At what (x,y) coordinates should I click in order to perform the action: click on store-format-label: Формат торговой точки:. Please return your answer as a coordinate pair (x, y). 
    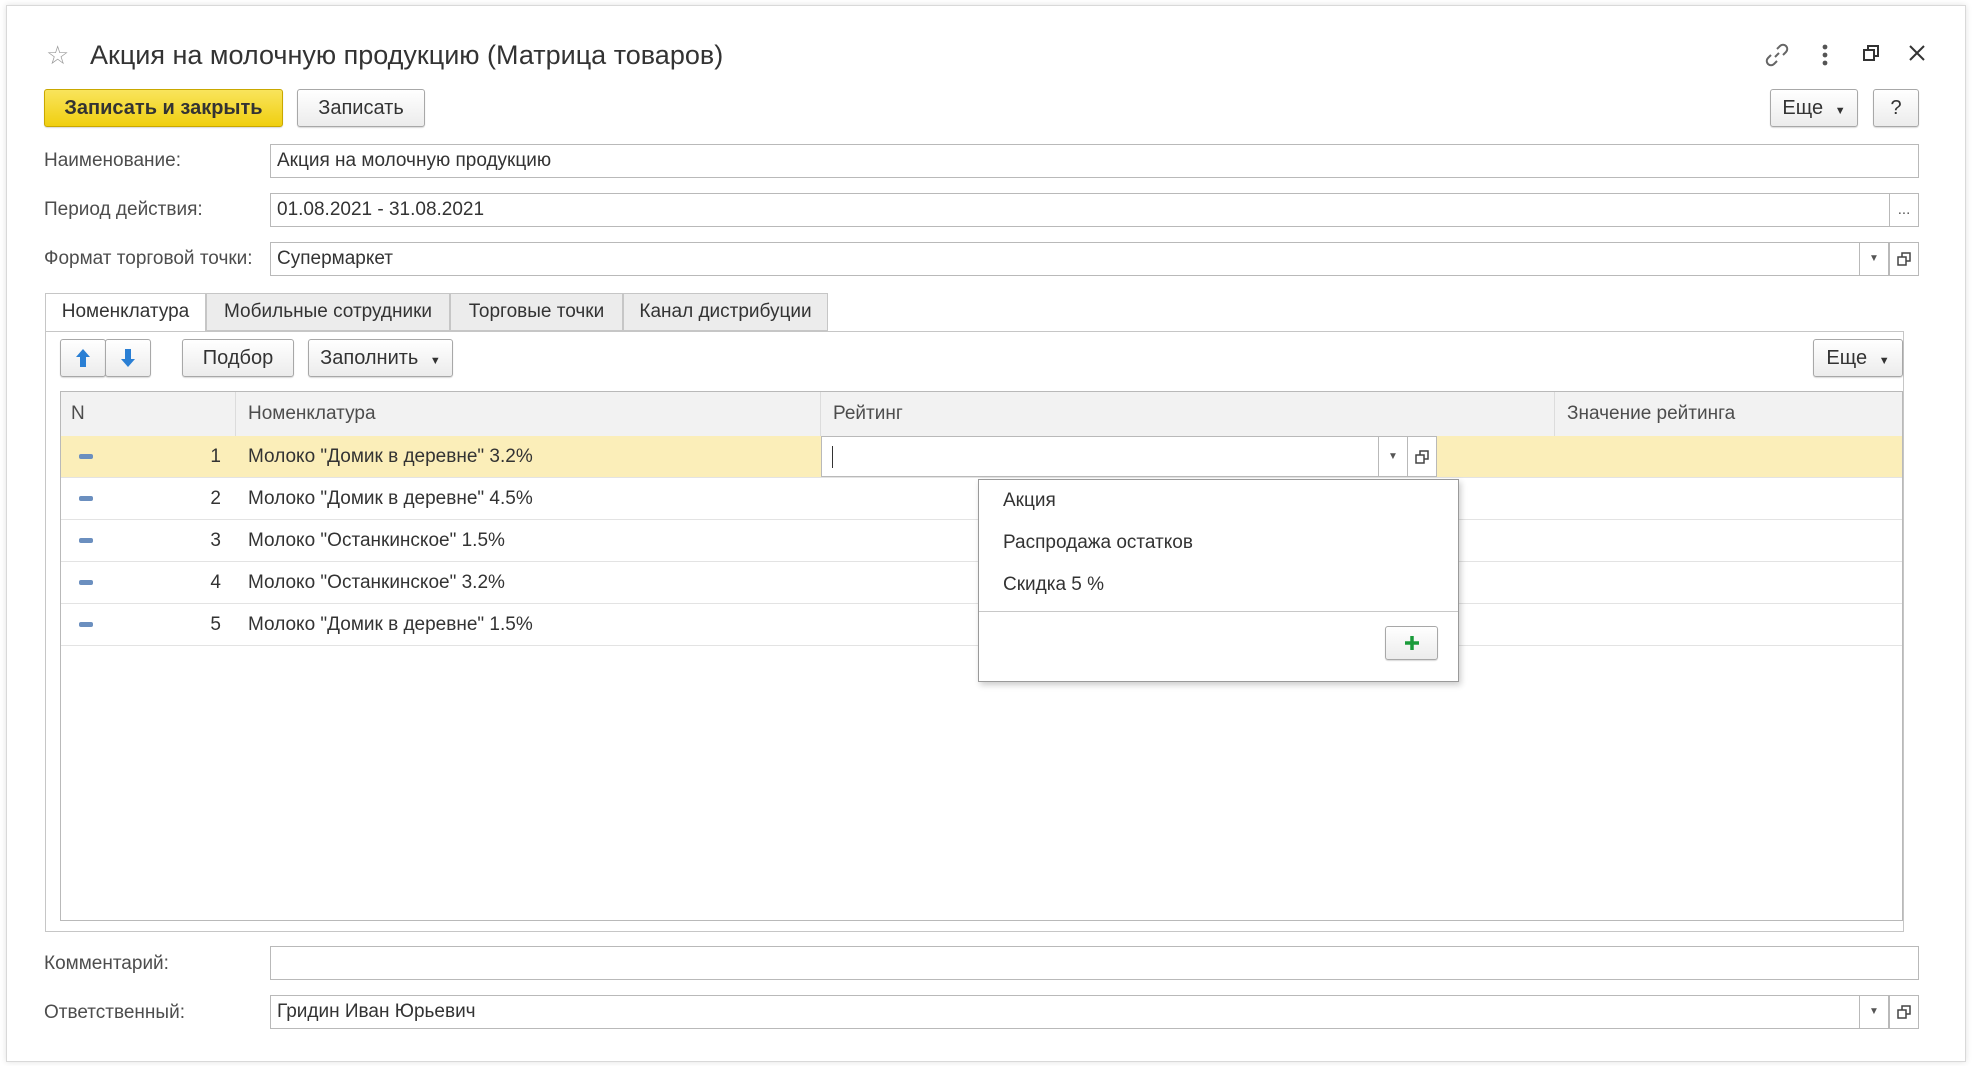
    Looking at the image, I should click on (148, 258).